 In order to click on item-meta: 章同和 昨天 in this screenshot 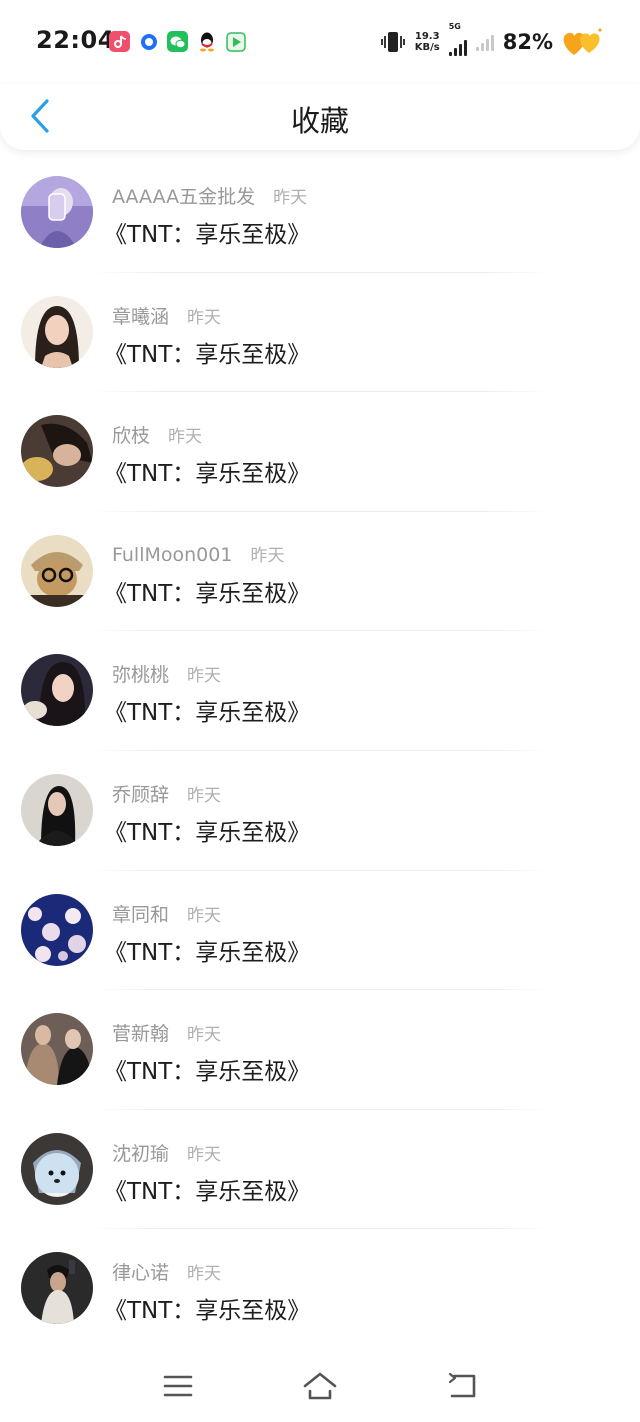, I will do `click(166, 913)`.